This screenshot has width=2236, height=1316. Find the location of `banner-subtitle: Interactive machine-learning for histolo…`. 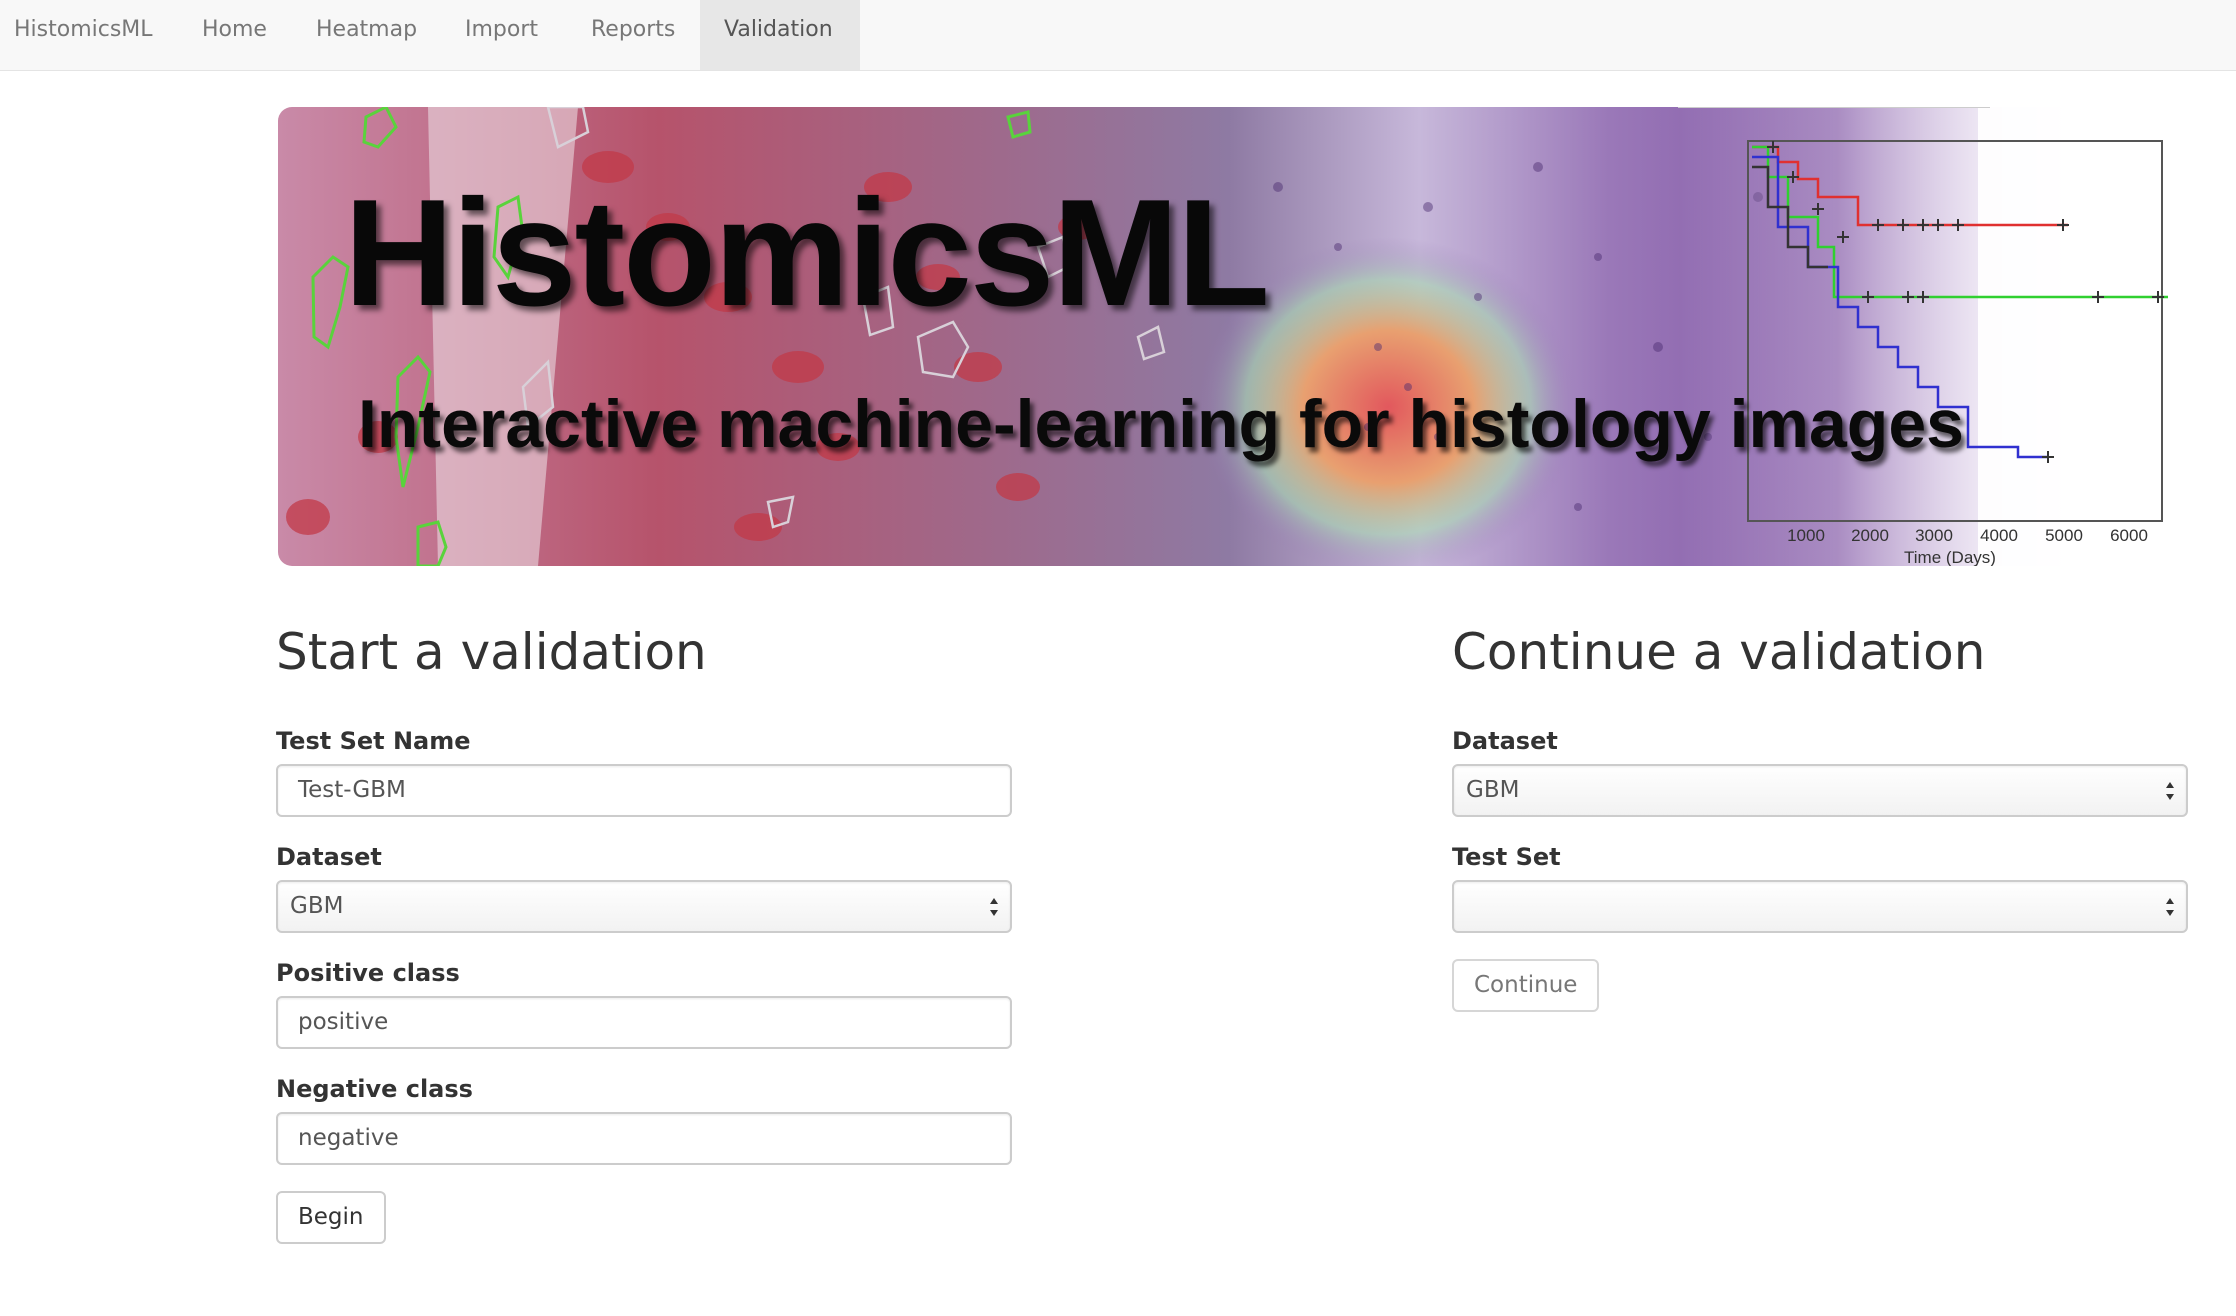

banner-subtitle: Interactive machine-learning for histolo… is located at coordinates (1161, 424).